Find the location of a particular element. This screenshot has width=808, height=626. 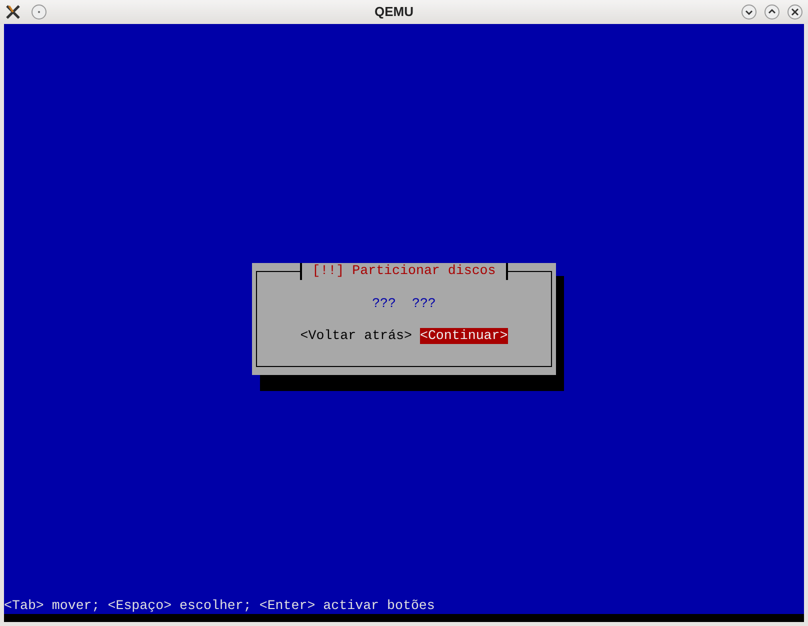

dialog-button: <Voltar atrás> is located at coordinates (356, 336).